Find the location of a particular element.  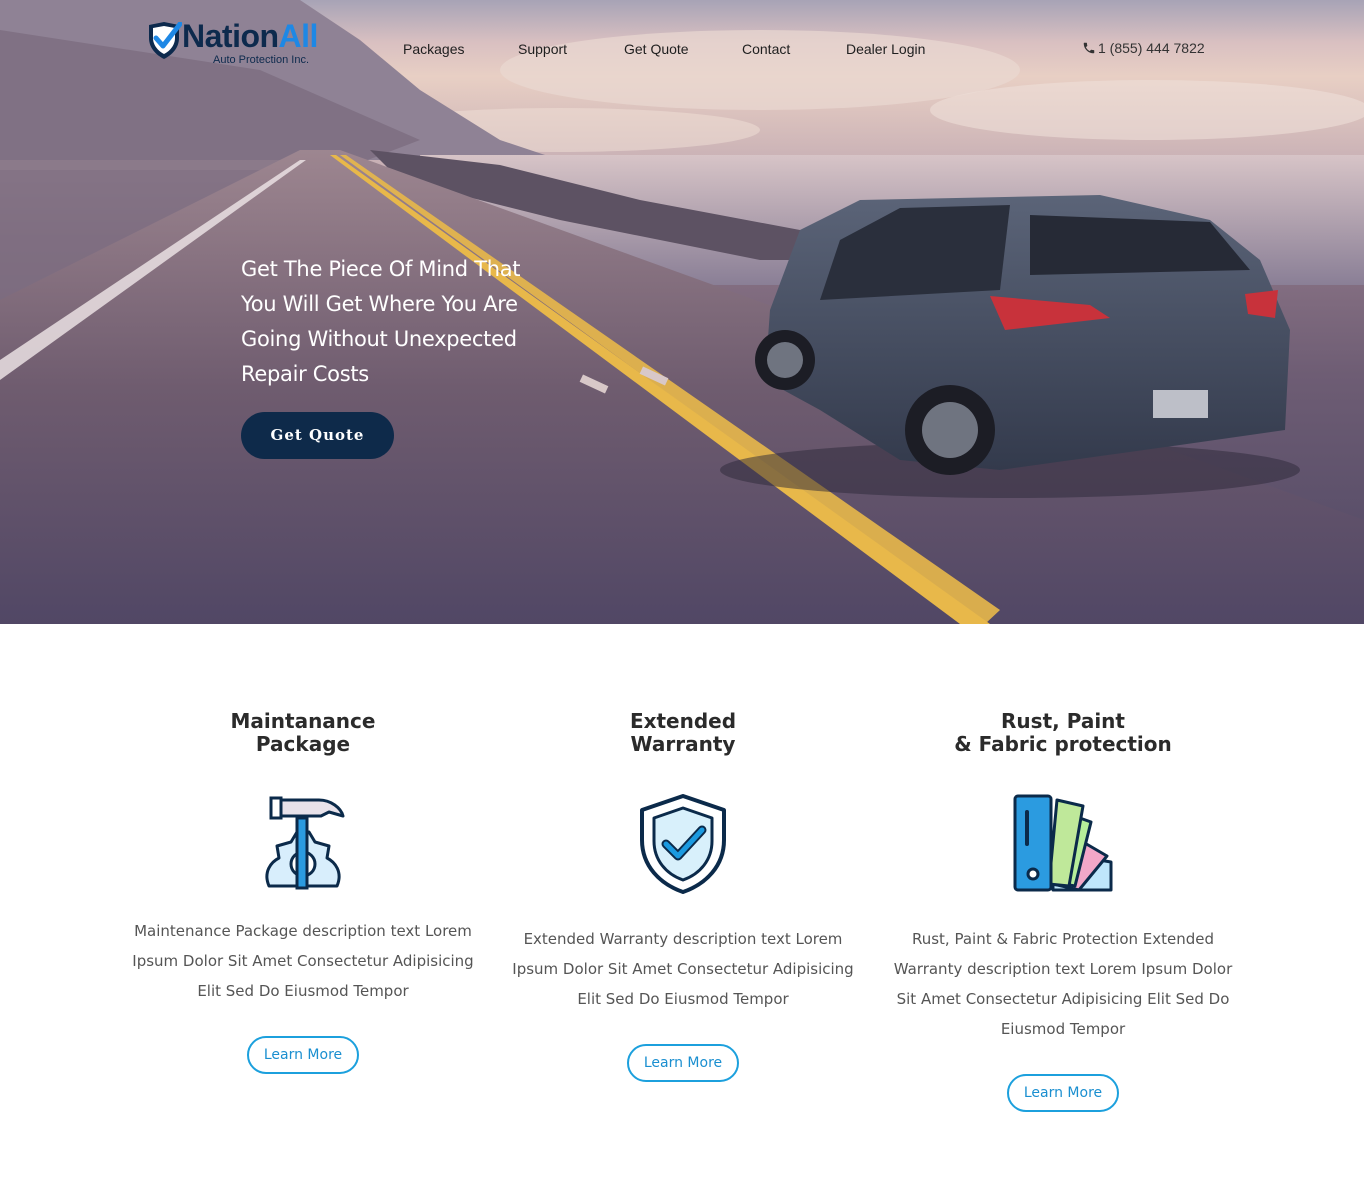

feature-title: Maintanance Package is located at coordinates (303, 732).